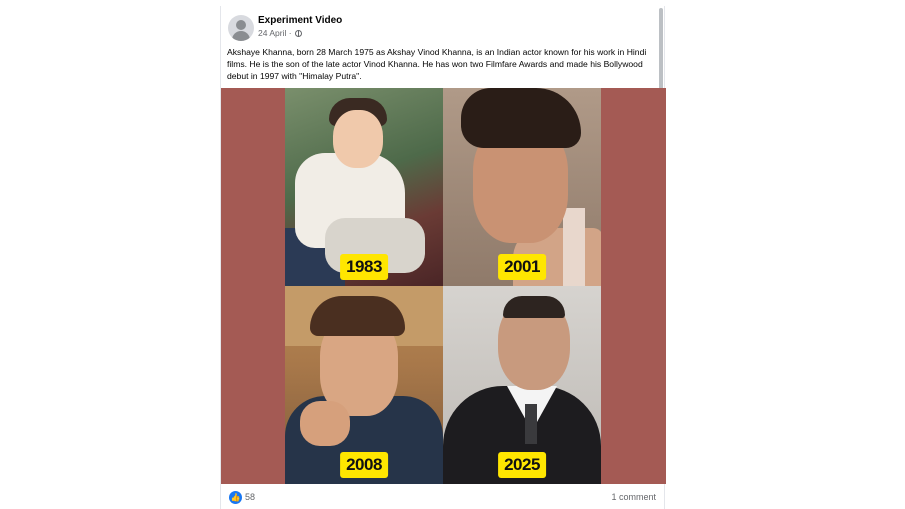  I want to click on post-footer: 👍 58 1 comment, so click(442, 498).